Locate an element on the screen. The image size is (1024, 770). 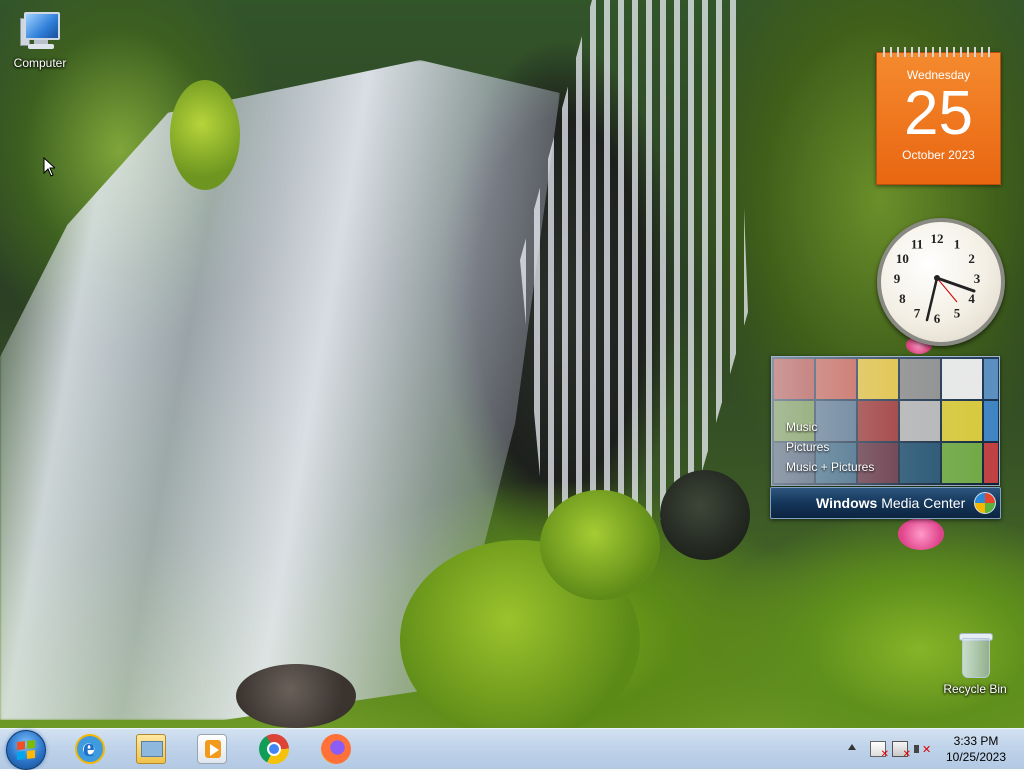
clock-numeral: 10 is located at coordinates (902, 258).